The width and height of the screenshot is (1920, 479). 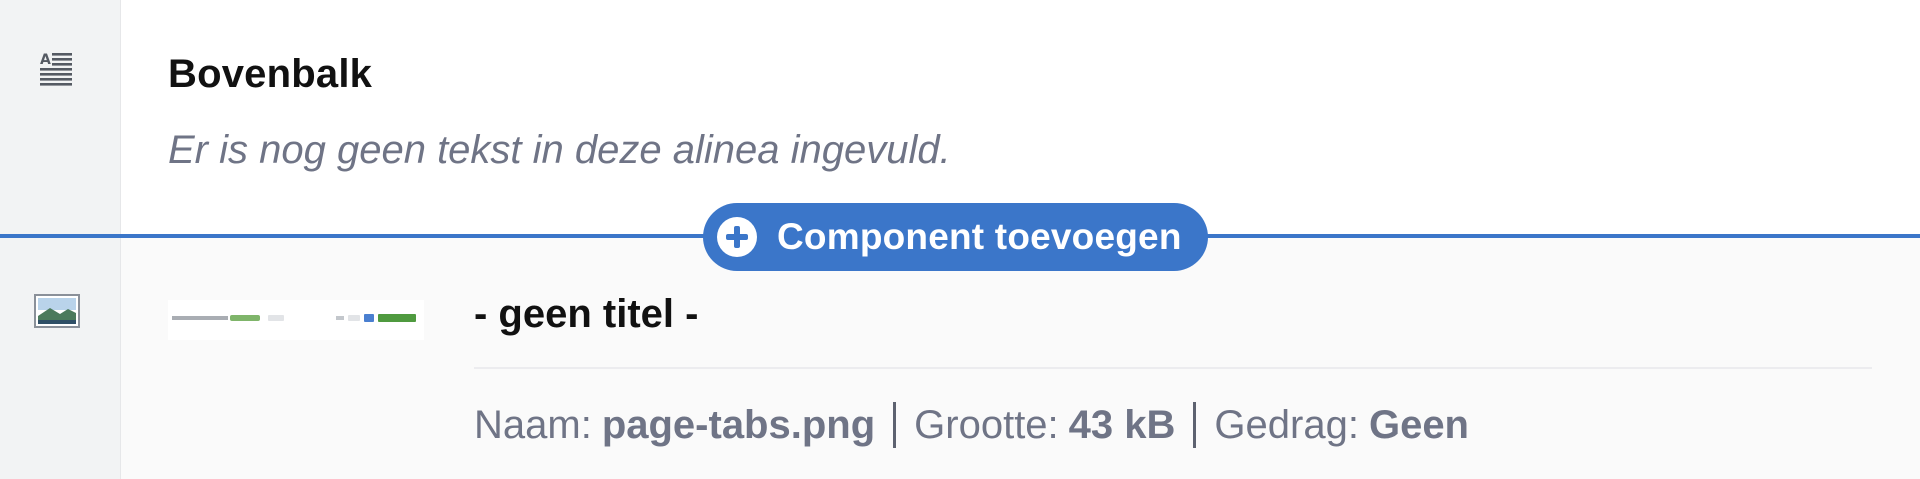 I want to click on behavior-value: Geen, so click(x=1418, y=424).